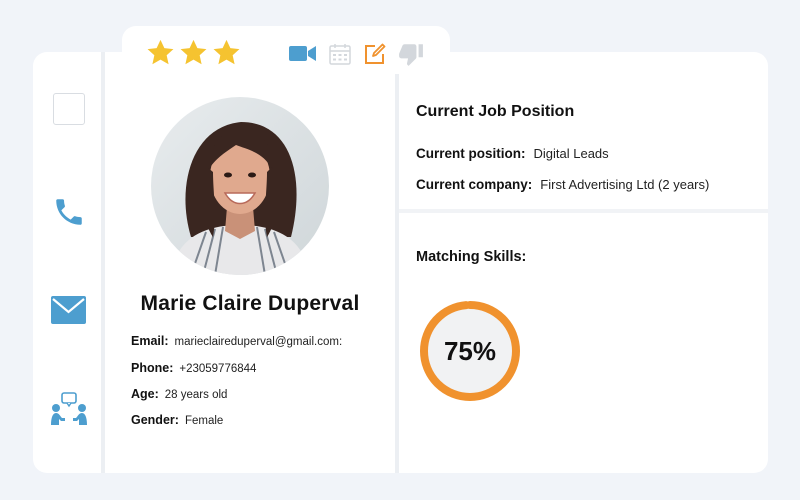 The height and width of the screenshot is (500, 800). Describe the element at coordinates (196, 395) in the screenshot. I see `age-value: 28 years old` at that location.